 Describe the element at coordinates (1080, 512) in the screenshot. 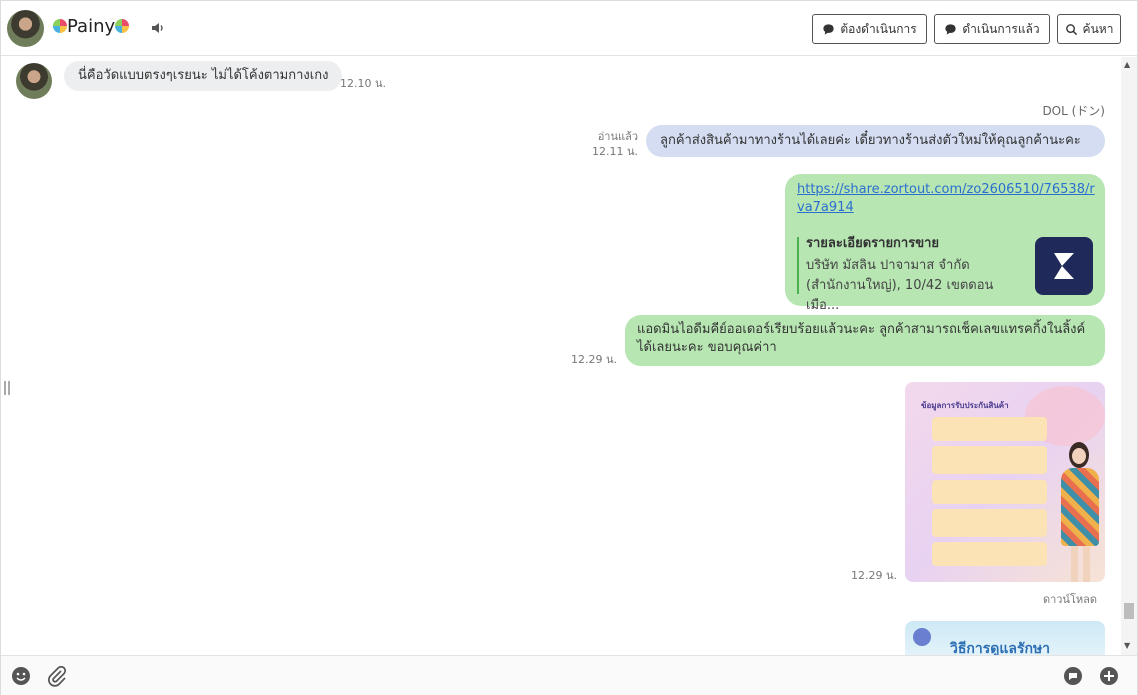

I see `model-figure` at that location.